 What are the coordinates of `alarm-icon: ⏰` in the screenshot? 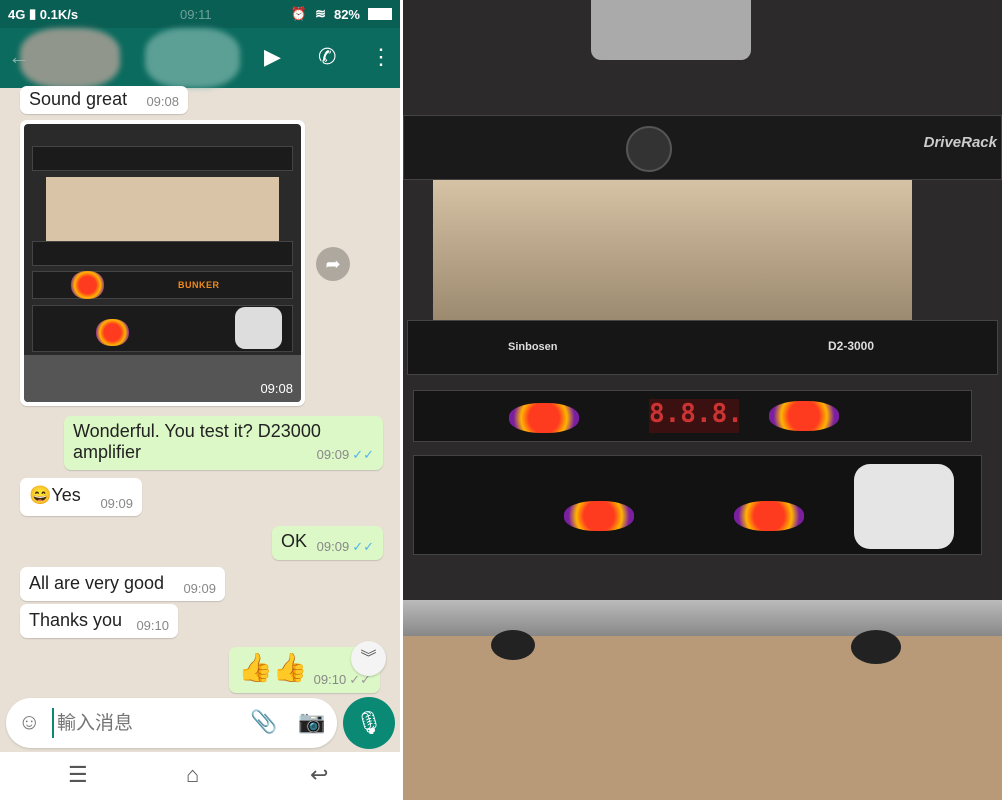 It's located at (299, 13).